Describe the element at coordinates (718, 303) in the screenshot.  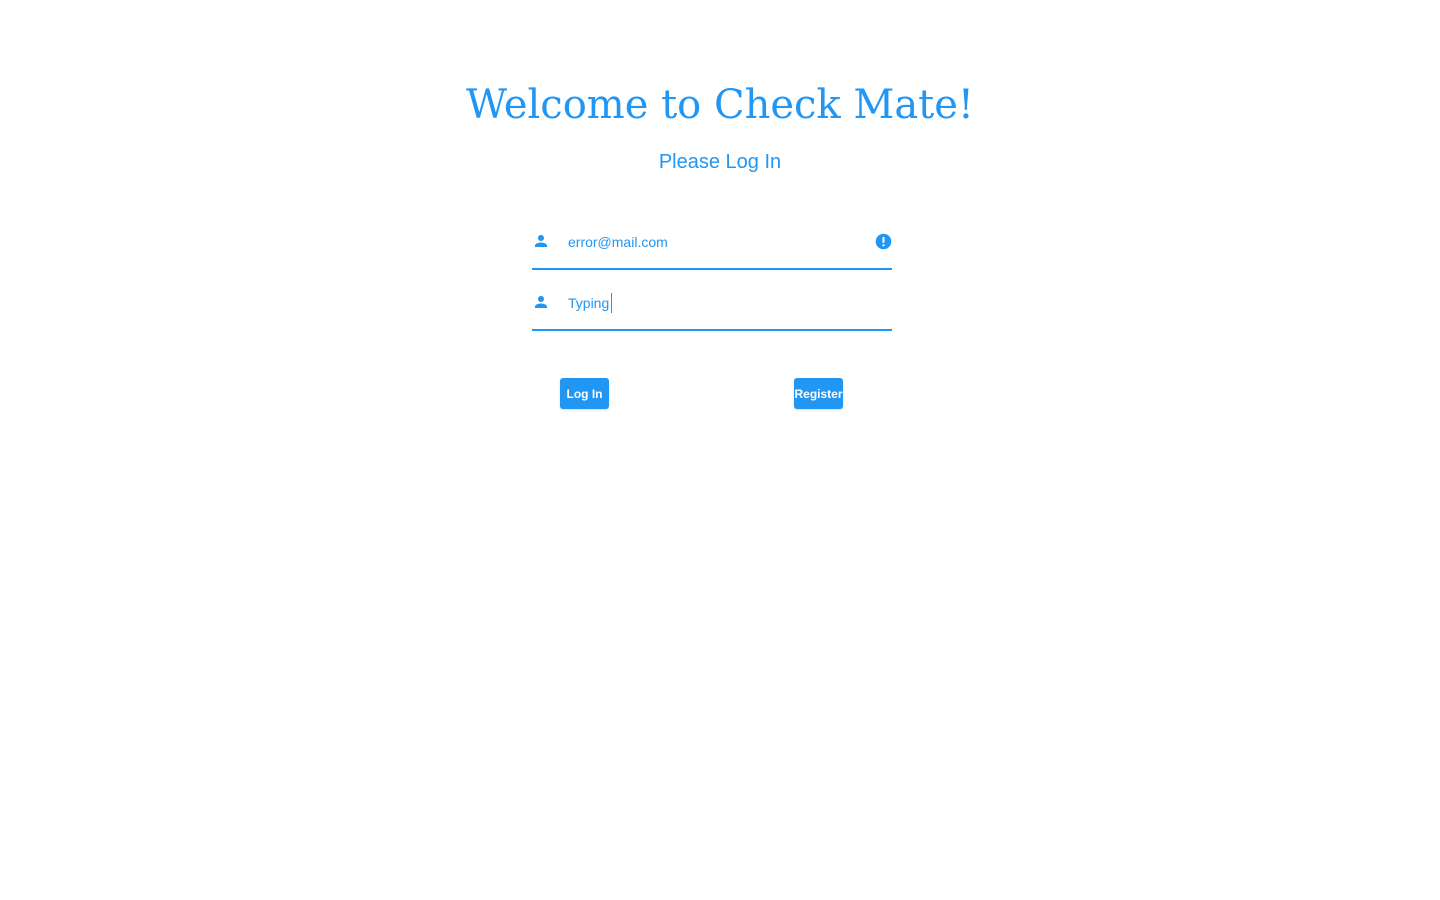
I see `password-field` at that location.